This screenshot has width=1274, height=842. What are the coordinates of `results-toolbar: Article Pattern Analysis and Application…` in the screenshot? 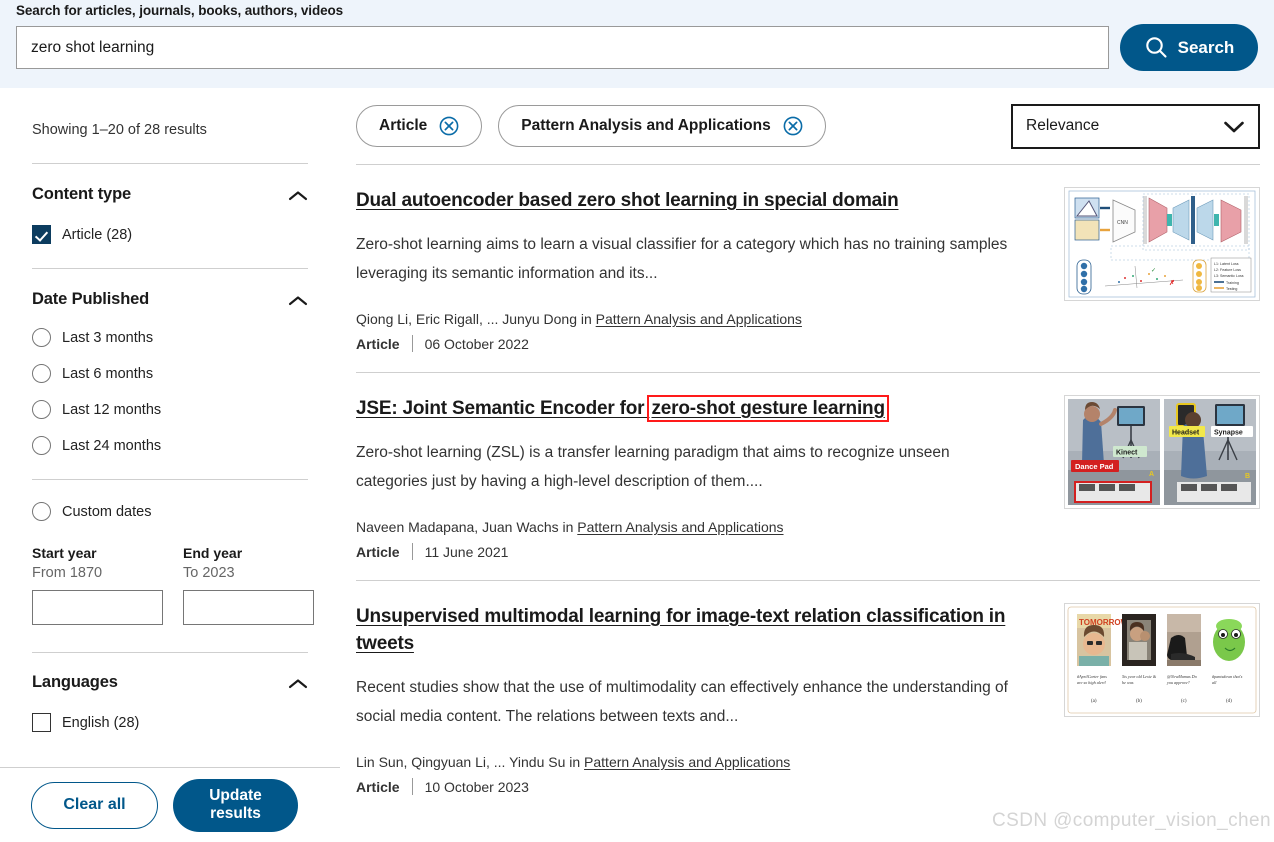 It's located at (808, 126).